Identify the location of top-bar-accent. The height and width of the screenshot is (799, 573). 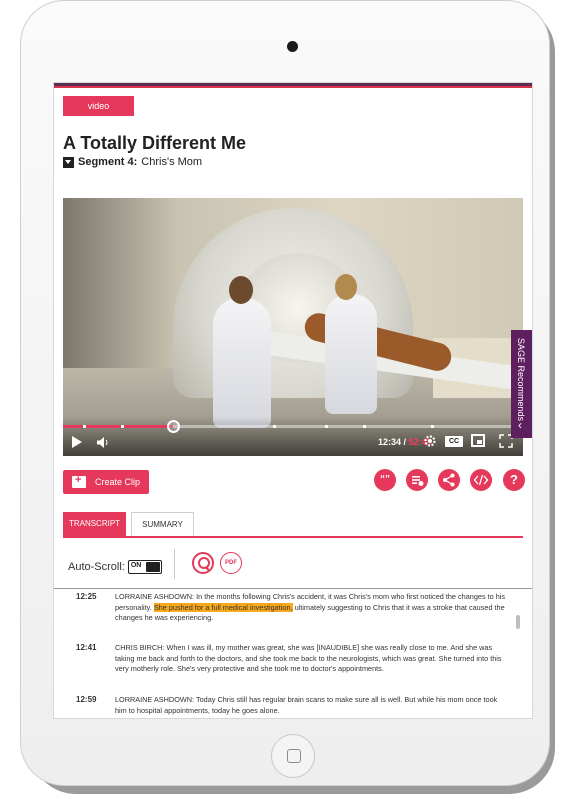
(293, 87).